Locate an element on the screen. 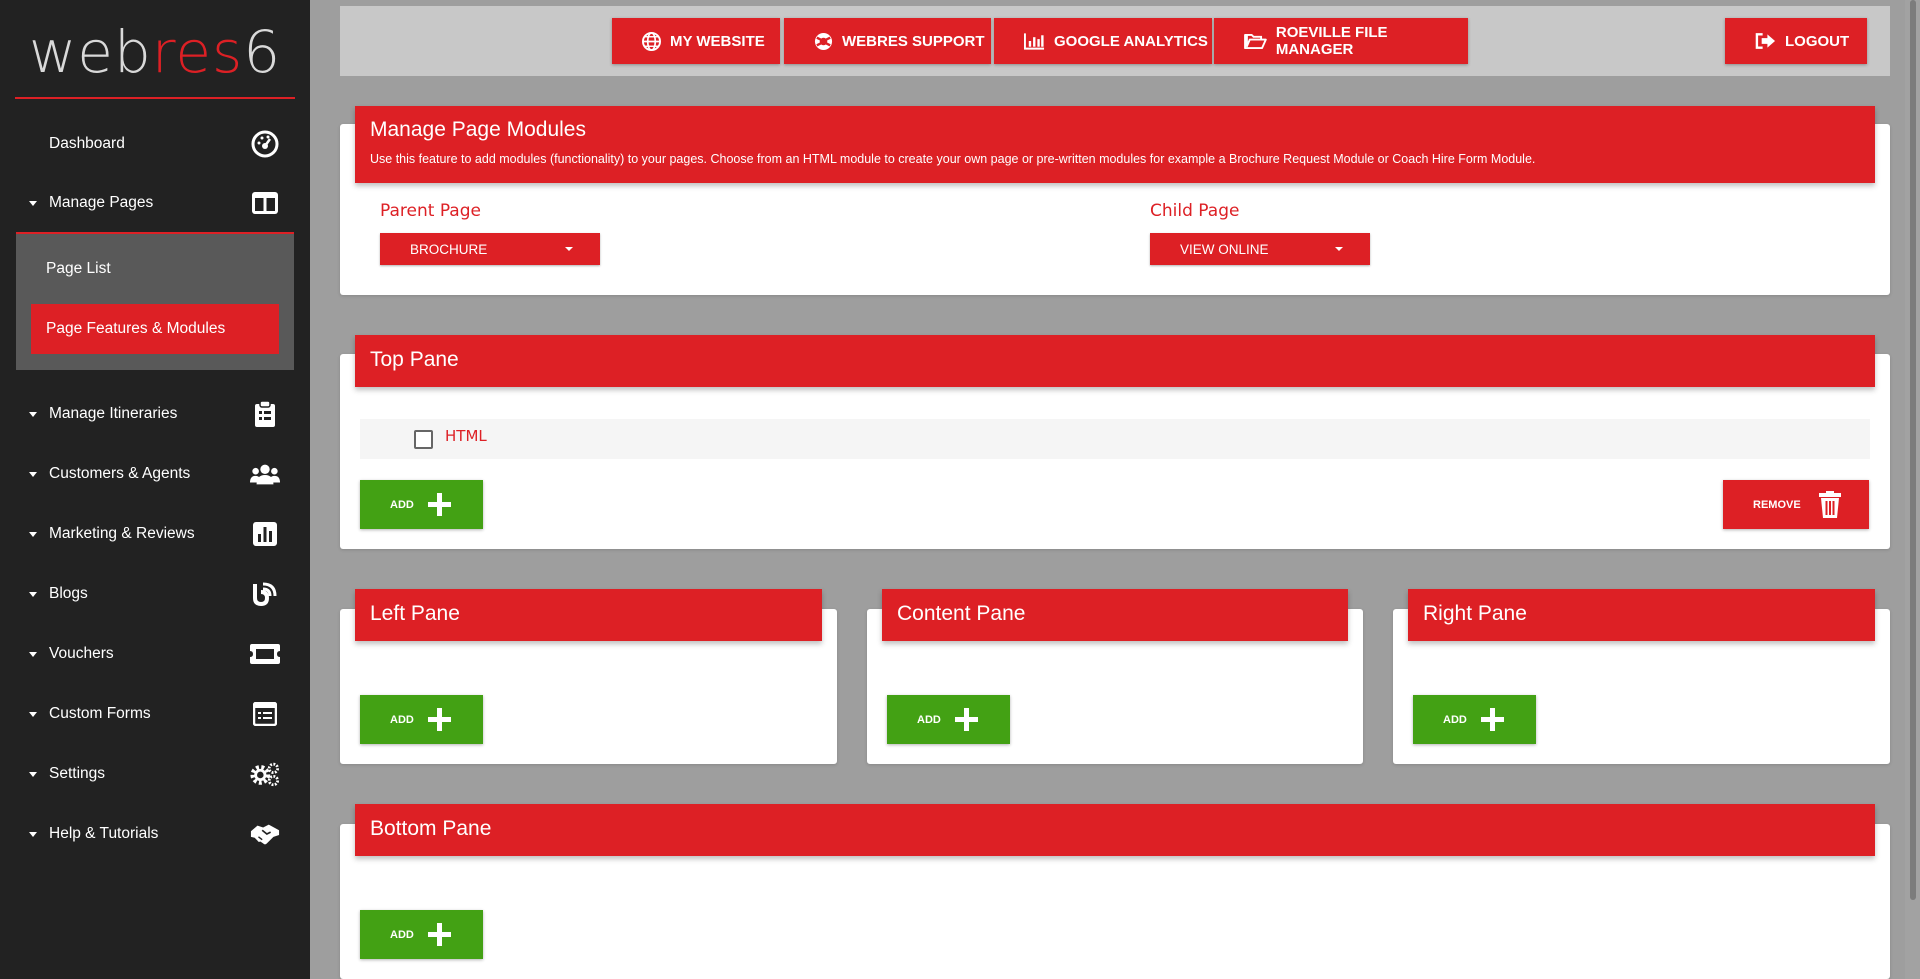 This screenshot has height=979, width=1920. top-pane-header: Top Pane is located at coordinates (1115, 361).